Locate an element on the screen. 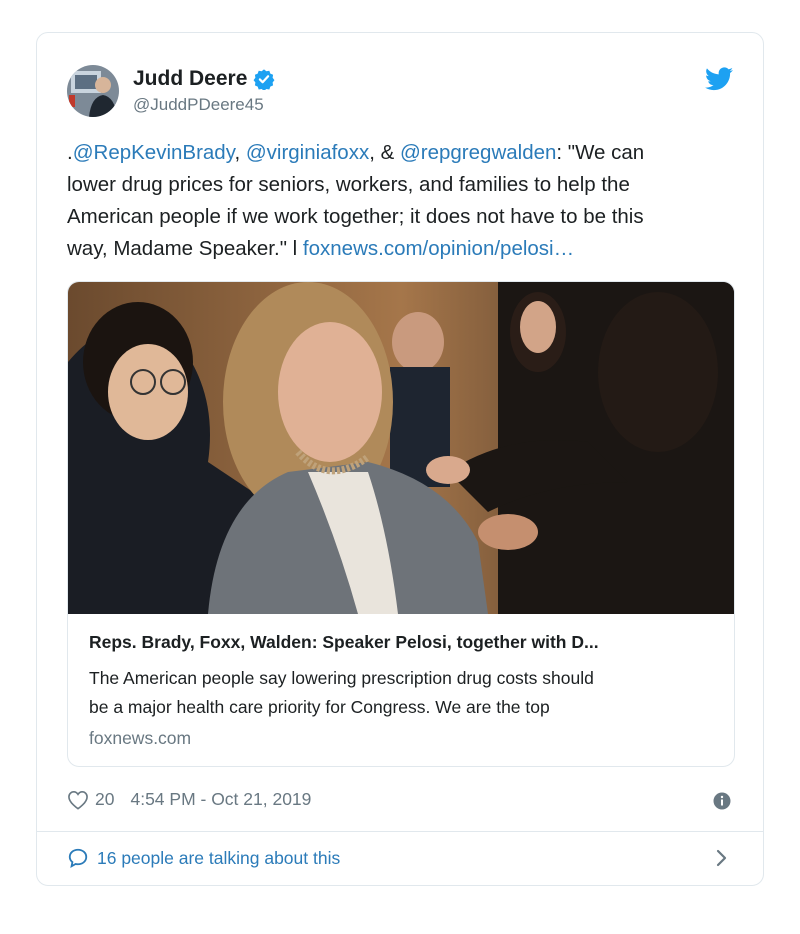 The width and height of the screenshot is (800, 934). card-domain: foxnews.com is located at coordinates (140, 738).